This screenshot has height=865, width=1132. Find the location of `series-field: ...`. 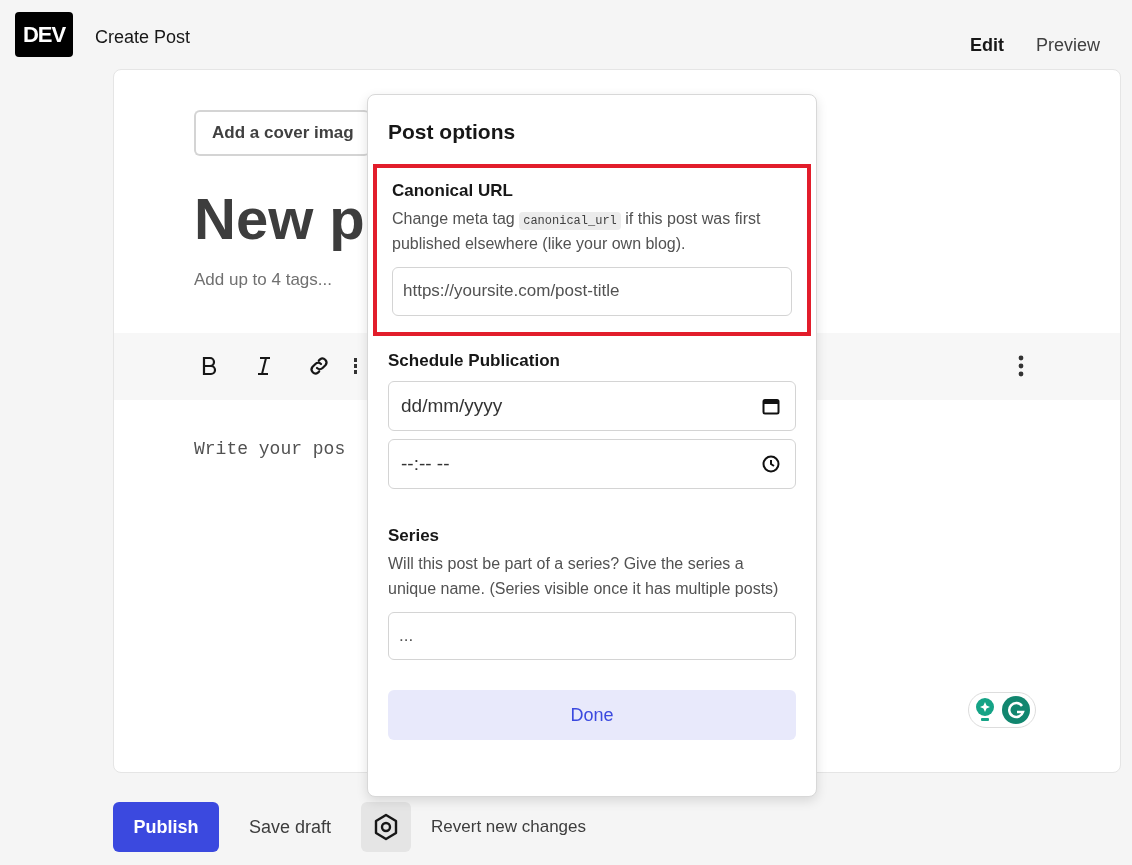

series-field: ... is located at coordinates (592, 636).